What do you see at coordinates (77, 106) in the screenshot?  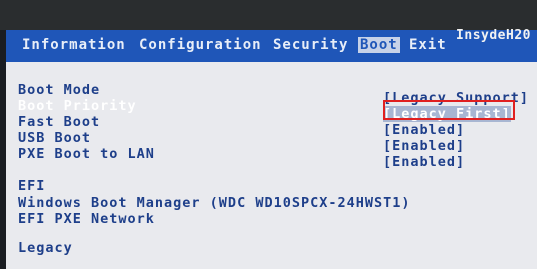 I see `boot-priority-label: Boot Priority` at bounding box center [77, 106].